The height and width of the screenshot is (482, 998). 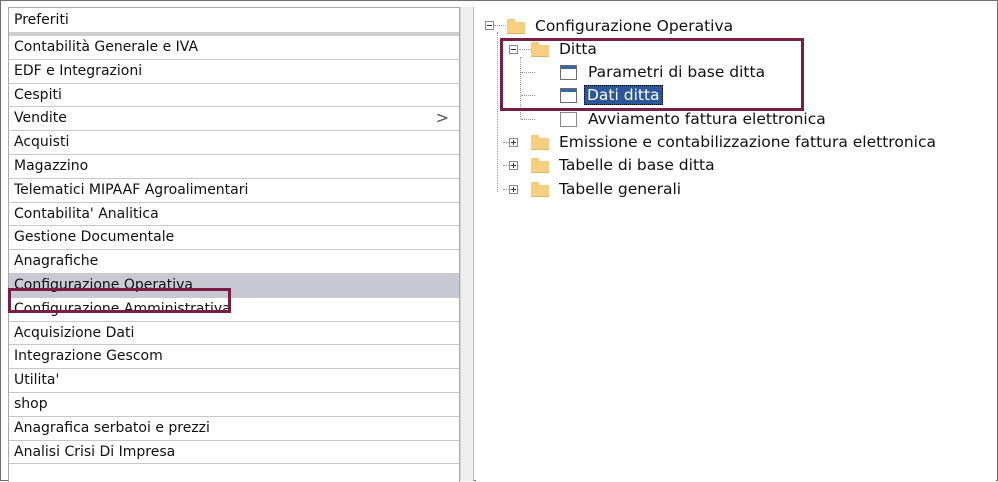 What do you see at coordinates (234, 381) in the screenshot?
I see `menu-item-utilita: Utilita'` at bounding box center [234, 381].